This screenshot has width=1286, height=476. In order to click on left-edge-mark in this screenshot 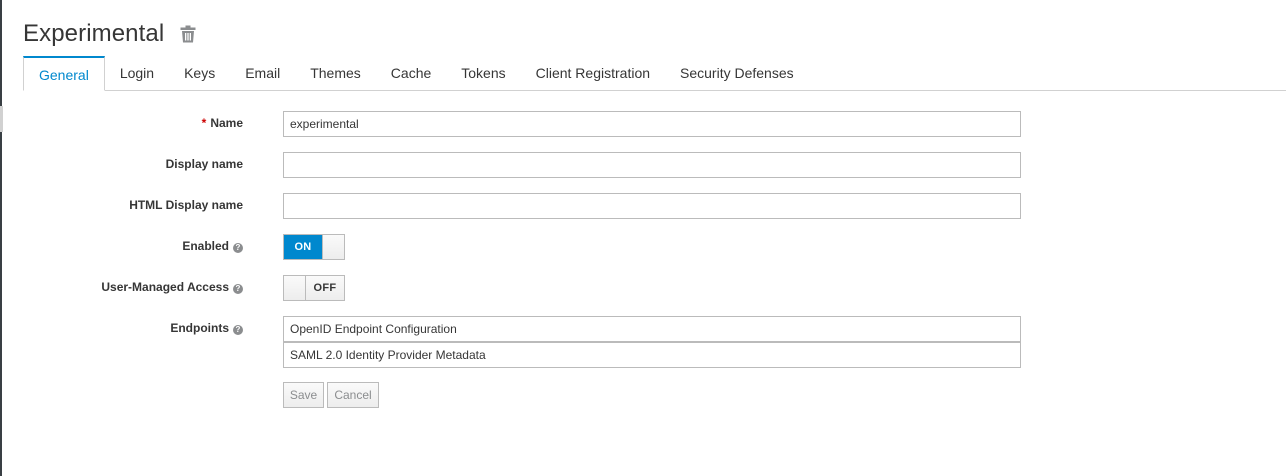, I will do `click(1, 119)`.